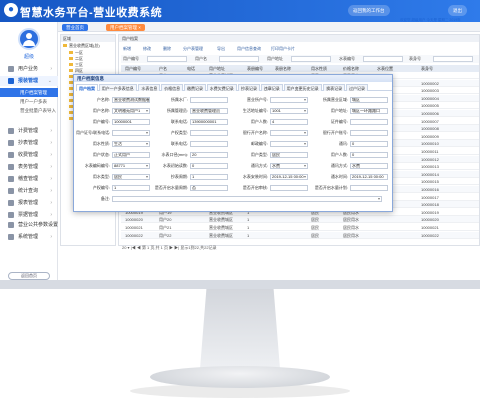  Describe the element at coordinates (87, 87) in the screenshot. I see `dialog-tab: 用户档案` at that location.